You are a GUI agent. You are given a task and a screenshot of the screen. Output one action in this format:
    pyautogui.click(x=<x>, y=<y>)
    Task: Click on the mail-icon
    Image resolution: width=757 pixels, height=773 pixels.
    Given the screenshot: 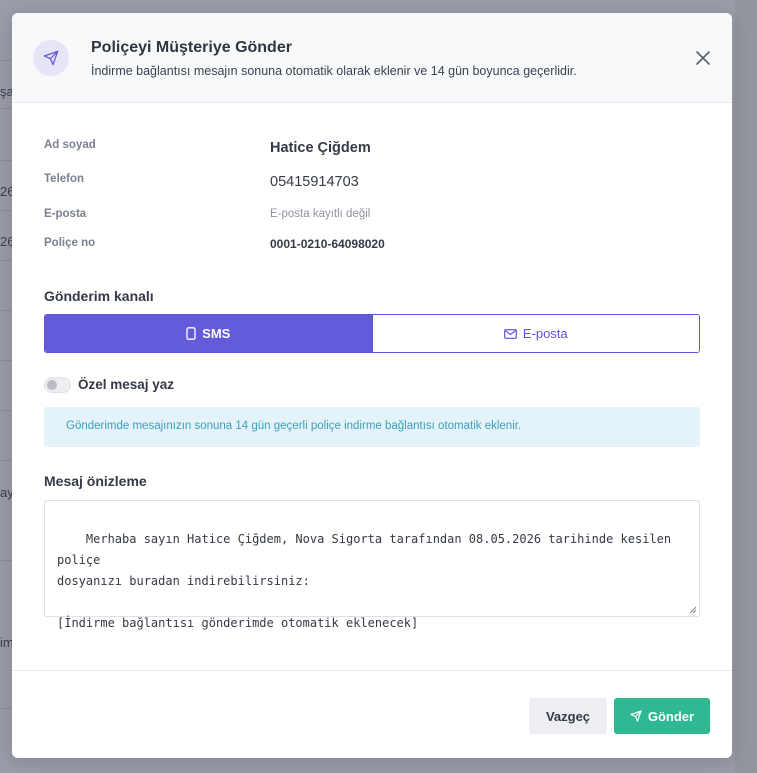 What is the action you would take?
    pyautogui.click(x=510, y=333)
    